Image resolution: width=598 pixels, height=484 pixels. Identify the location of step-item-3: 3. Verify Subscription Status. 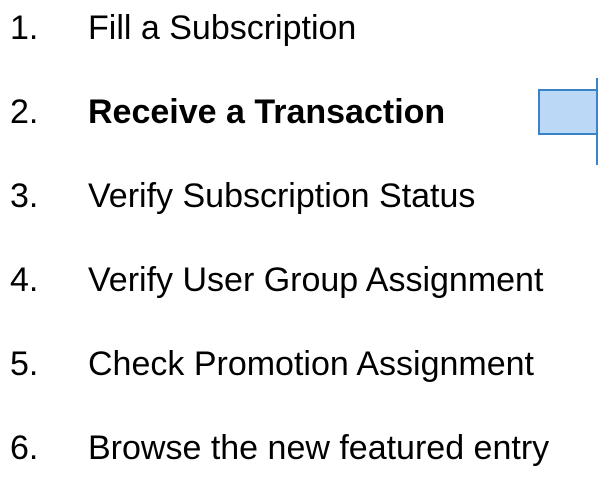
(299, 196).